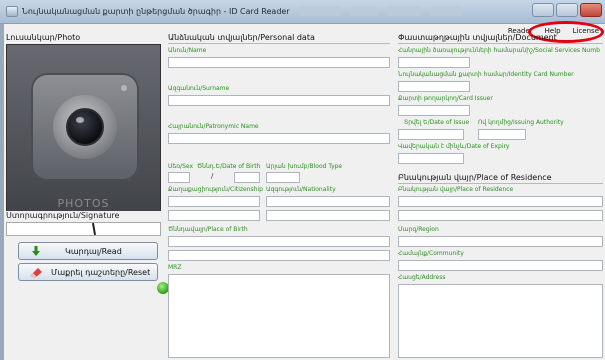  I want to click on id-number-field, so click(434, 86).